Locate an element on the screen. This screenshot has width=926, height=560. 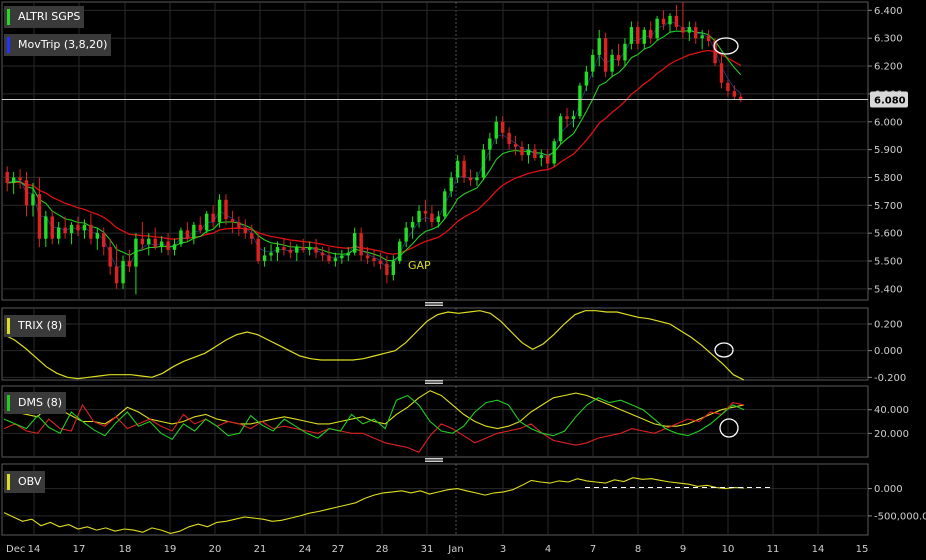
legend-altri: ALTRI SGPS is located at coordinates (44, 17).